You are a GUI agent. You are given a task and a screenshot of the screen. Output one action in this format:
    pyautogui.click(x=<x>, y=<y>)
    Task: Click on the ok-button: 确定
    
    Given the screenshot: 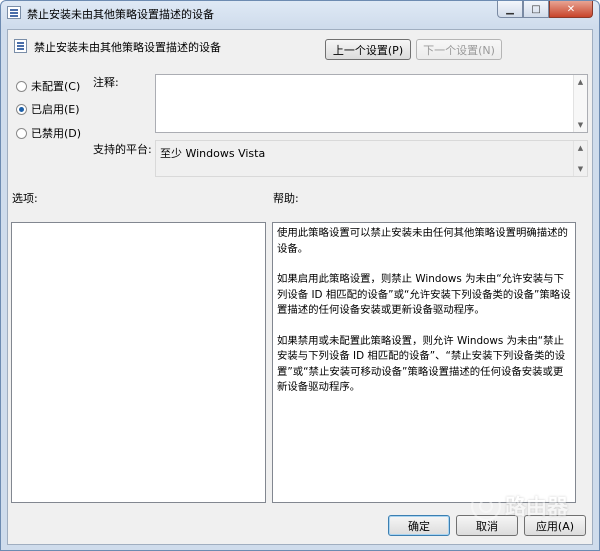 What is the action you would take?
    pyautogui.click(x=419, y=525)
    